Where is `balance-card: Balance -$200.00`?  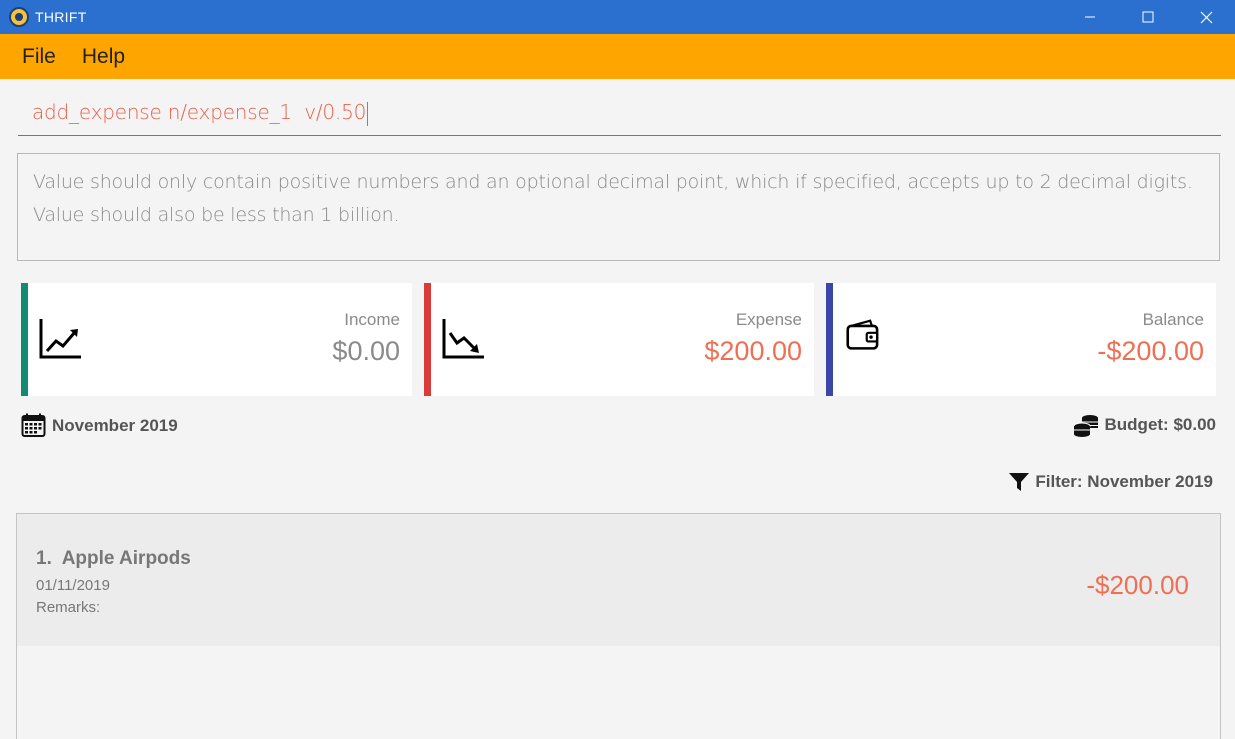
balance-card: Balance -$200.00 is located at coordinates (1021, 339).